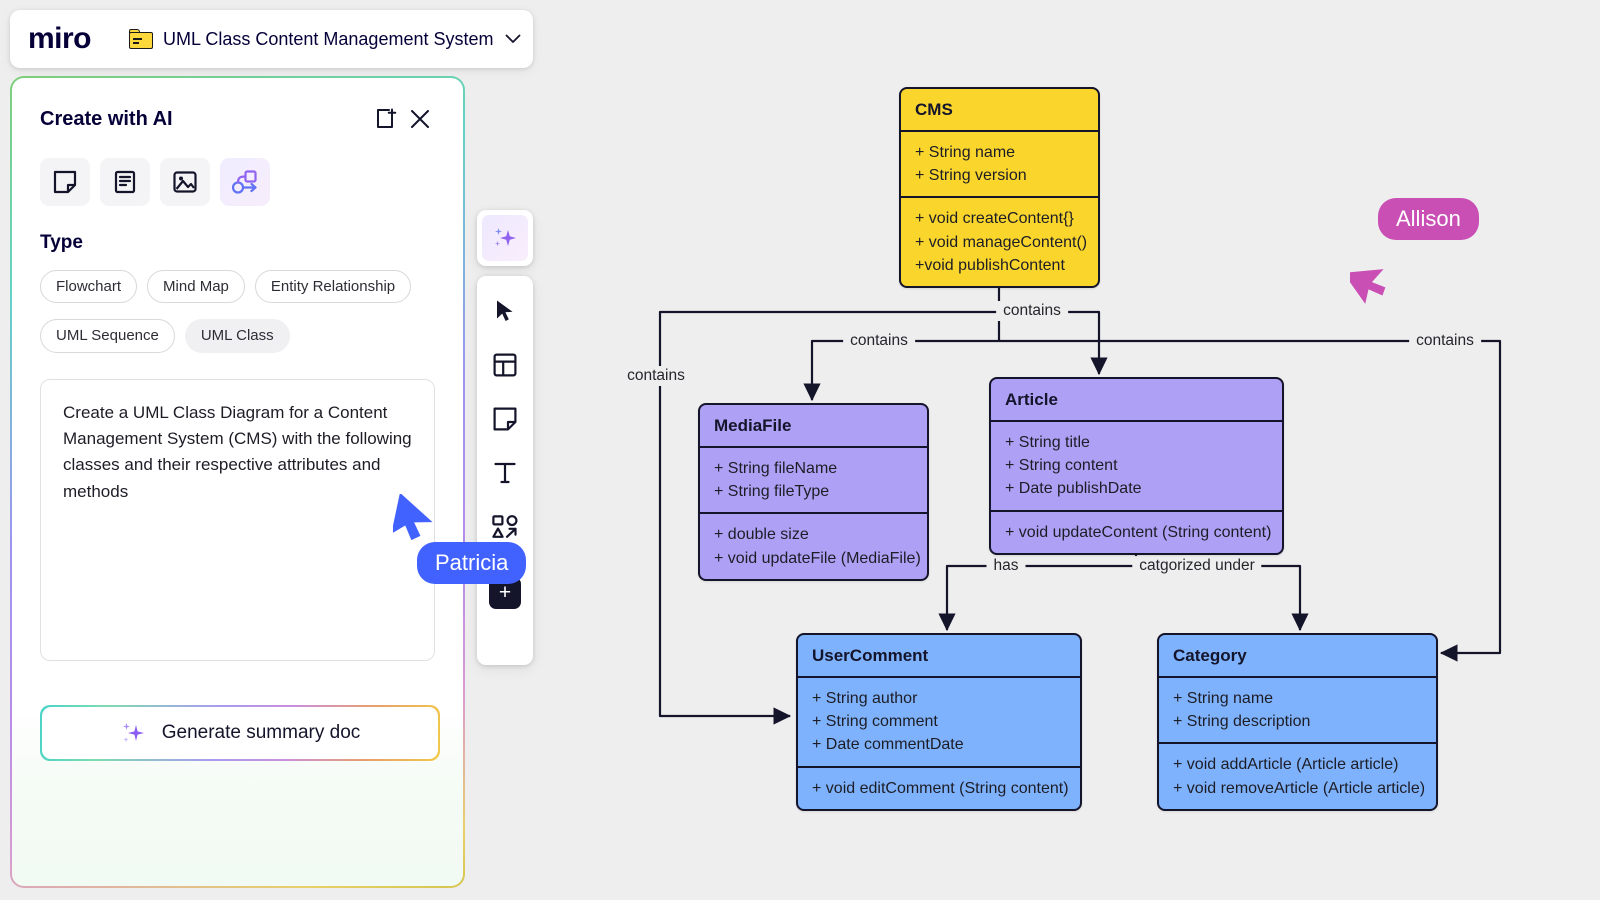 The height and width of the screenshot is (900, 1600). I want to click on uml-method: + double size, so click(761, 535).